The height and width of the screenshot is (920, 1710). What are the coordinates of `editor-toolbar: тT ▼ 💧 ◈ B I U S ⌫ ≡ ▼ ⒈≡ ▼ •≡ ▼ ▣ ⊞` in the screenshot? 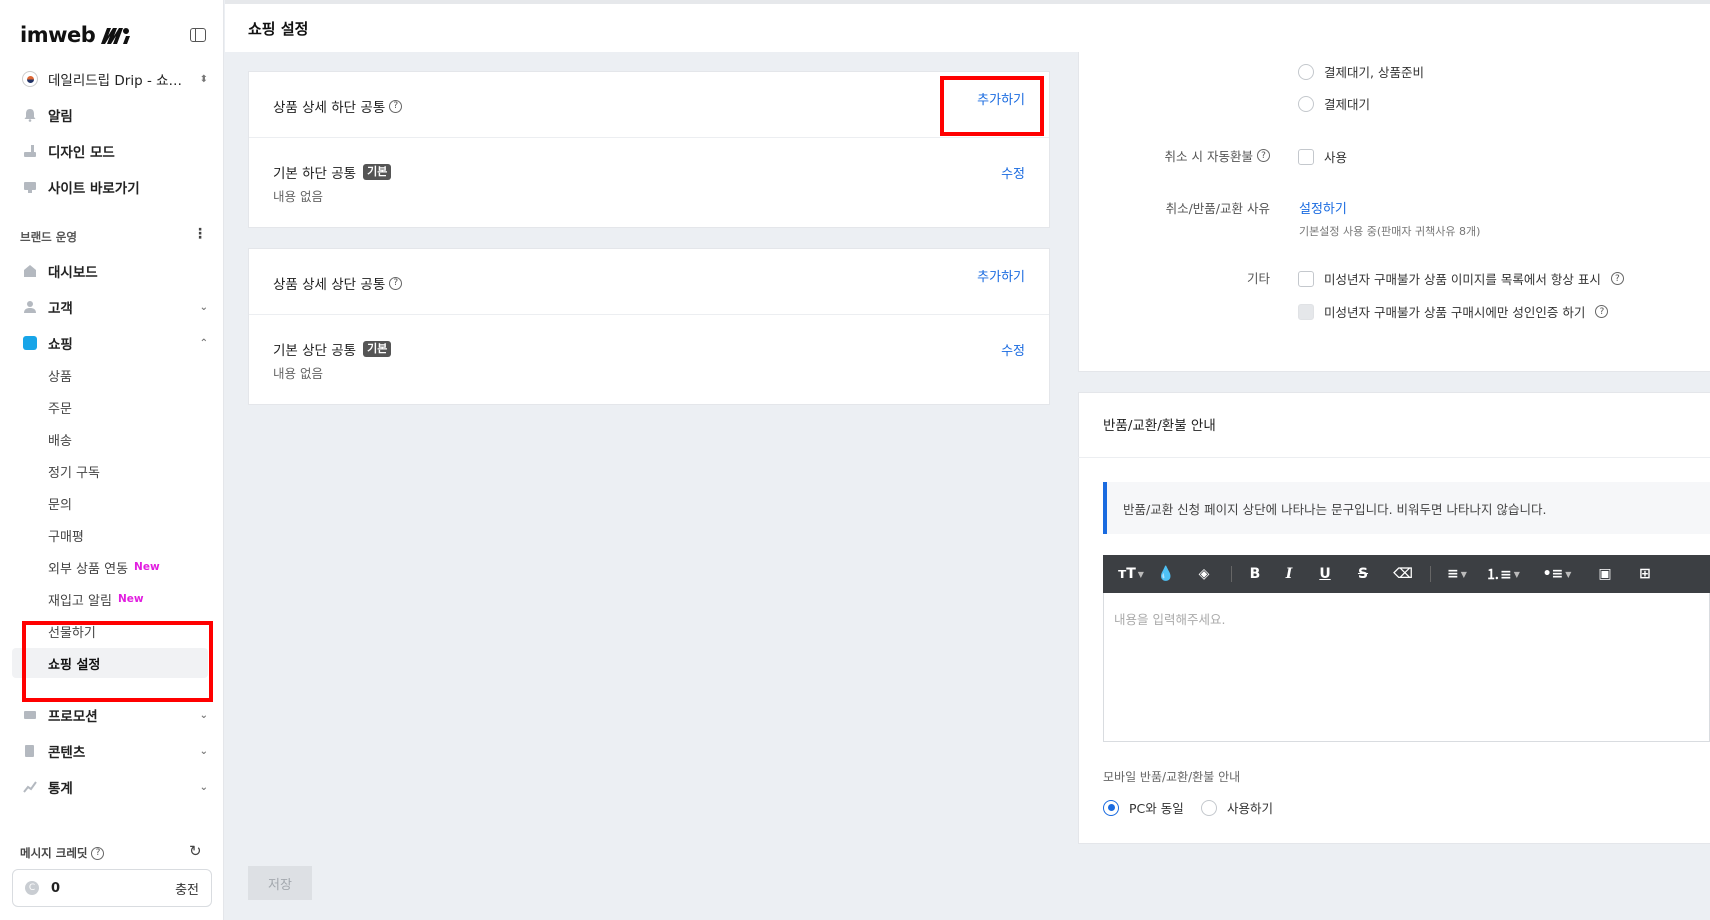 It's located at (1406, 574).